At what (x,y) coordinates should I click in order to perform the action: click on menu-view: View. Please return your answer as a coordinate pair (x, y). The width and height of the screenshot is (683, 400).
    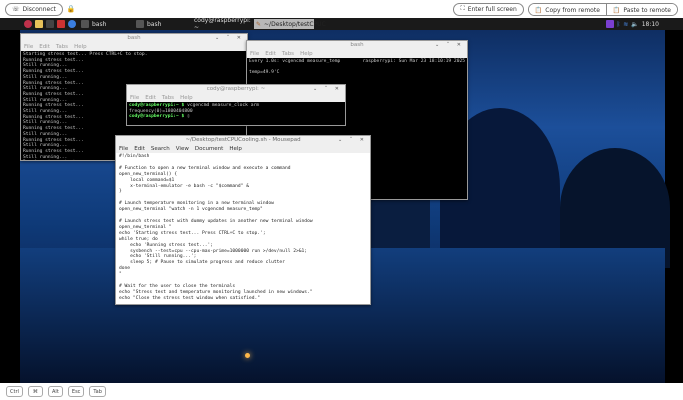
    Looking at the image, I should click on (182, 149).